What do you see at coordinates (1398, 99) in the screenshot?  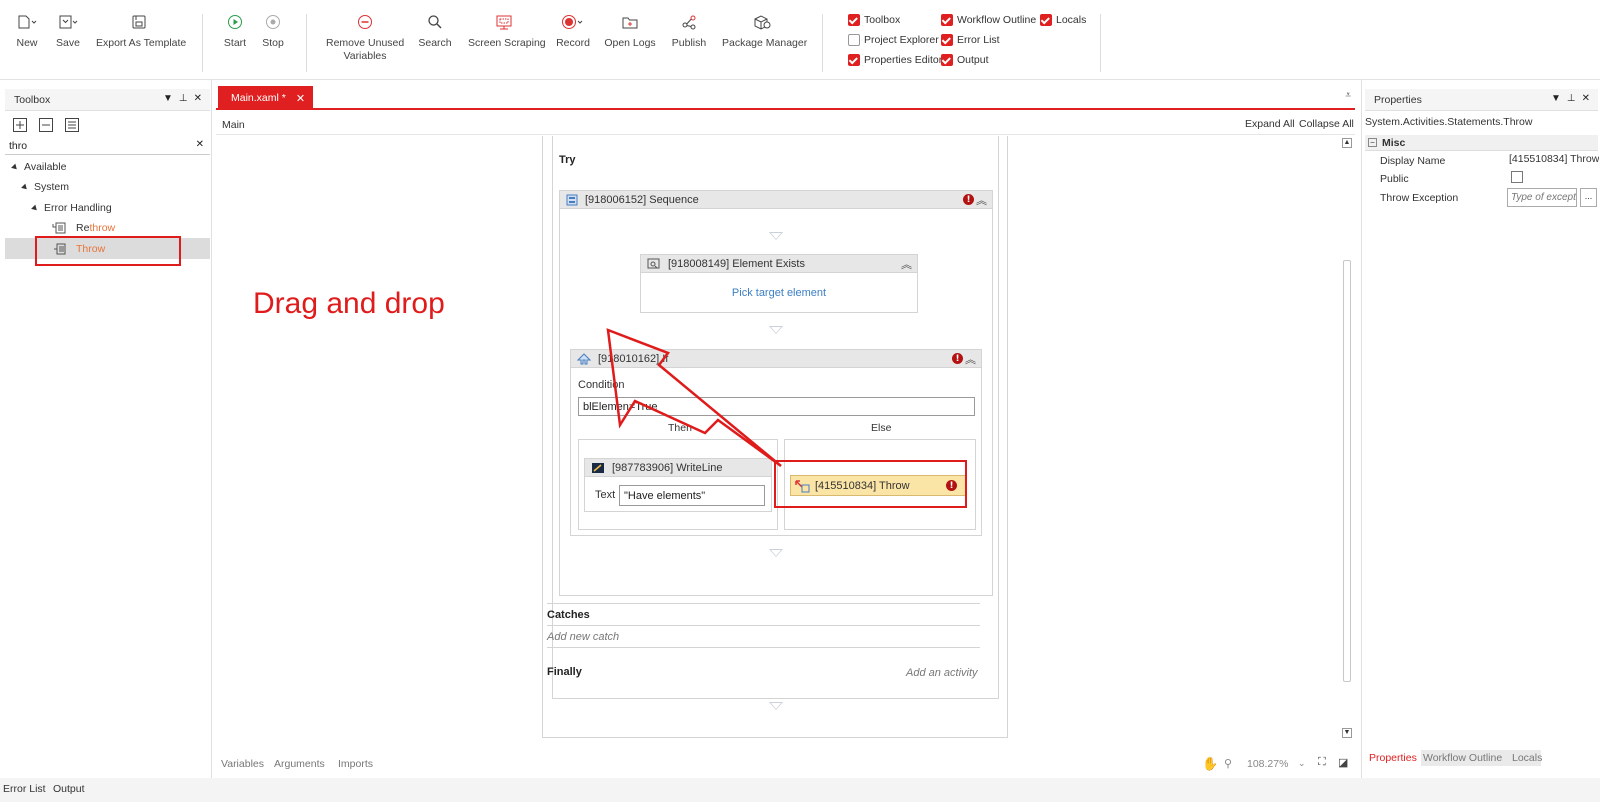 I see `properties-title: Properties` at bounding box center [1398, 99].